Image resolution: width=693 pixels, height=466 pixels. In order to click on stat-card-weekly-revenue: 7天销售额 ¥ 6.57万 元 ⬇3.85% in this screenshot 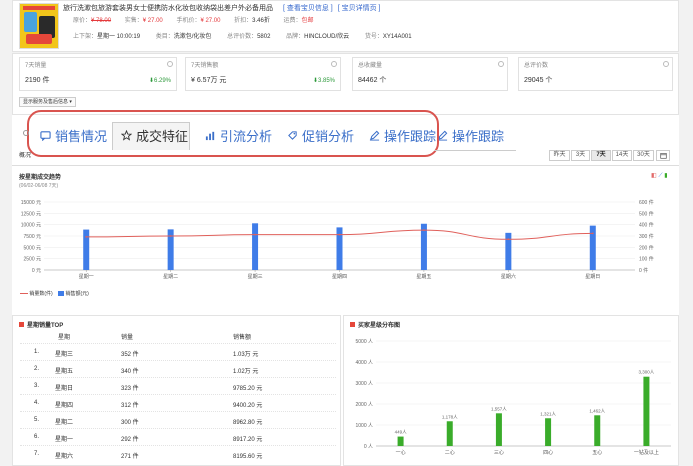, I will do `click(263, 74)`.